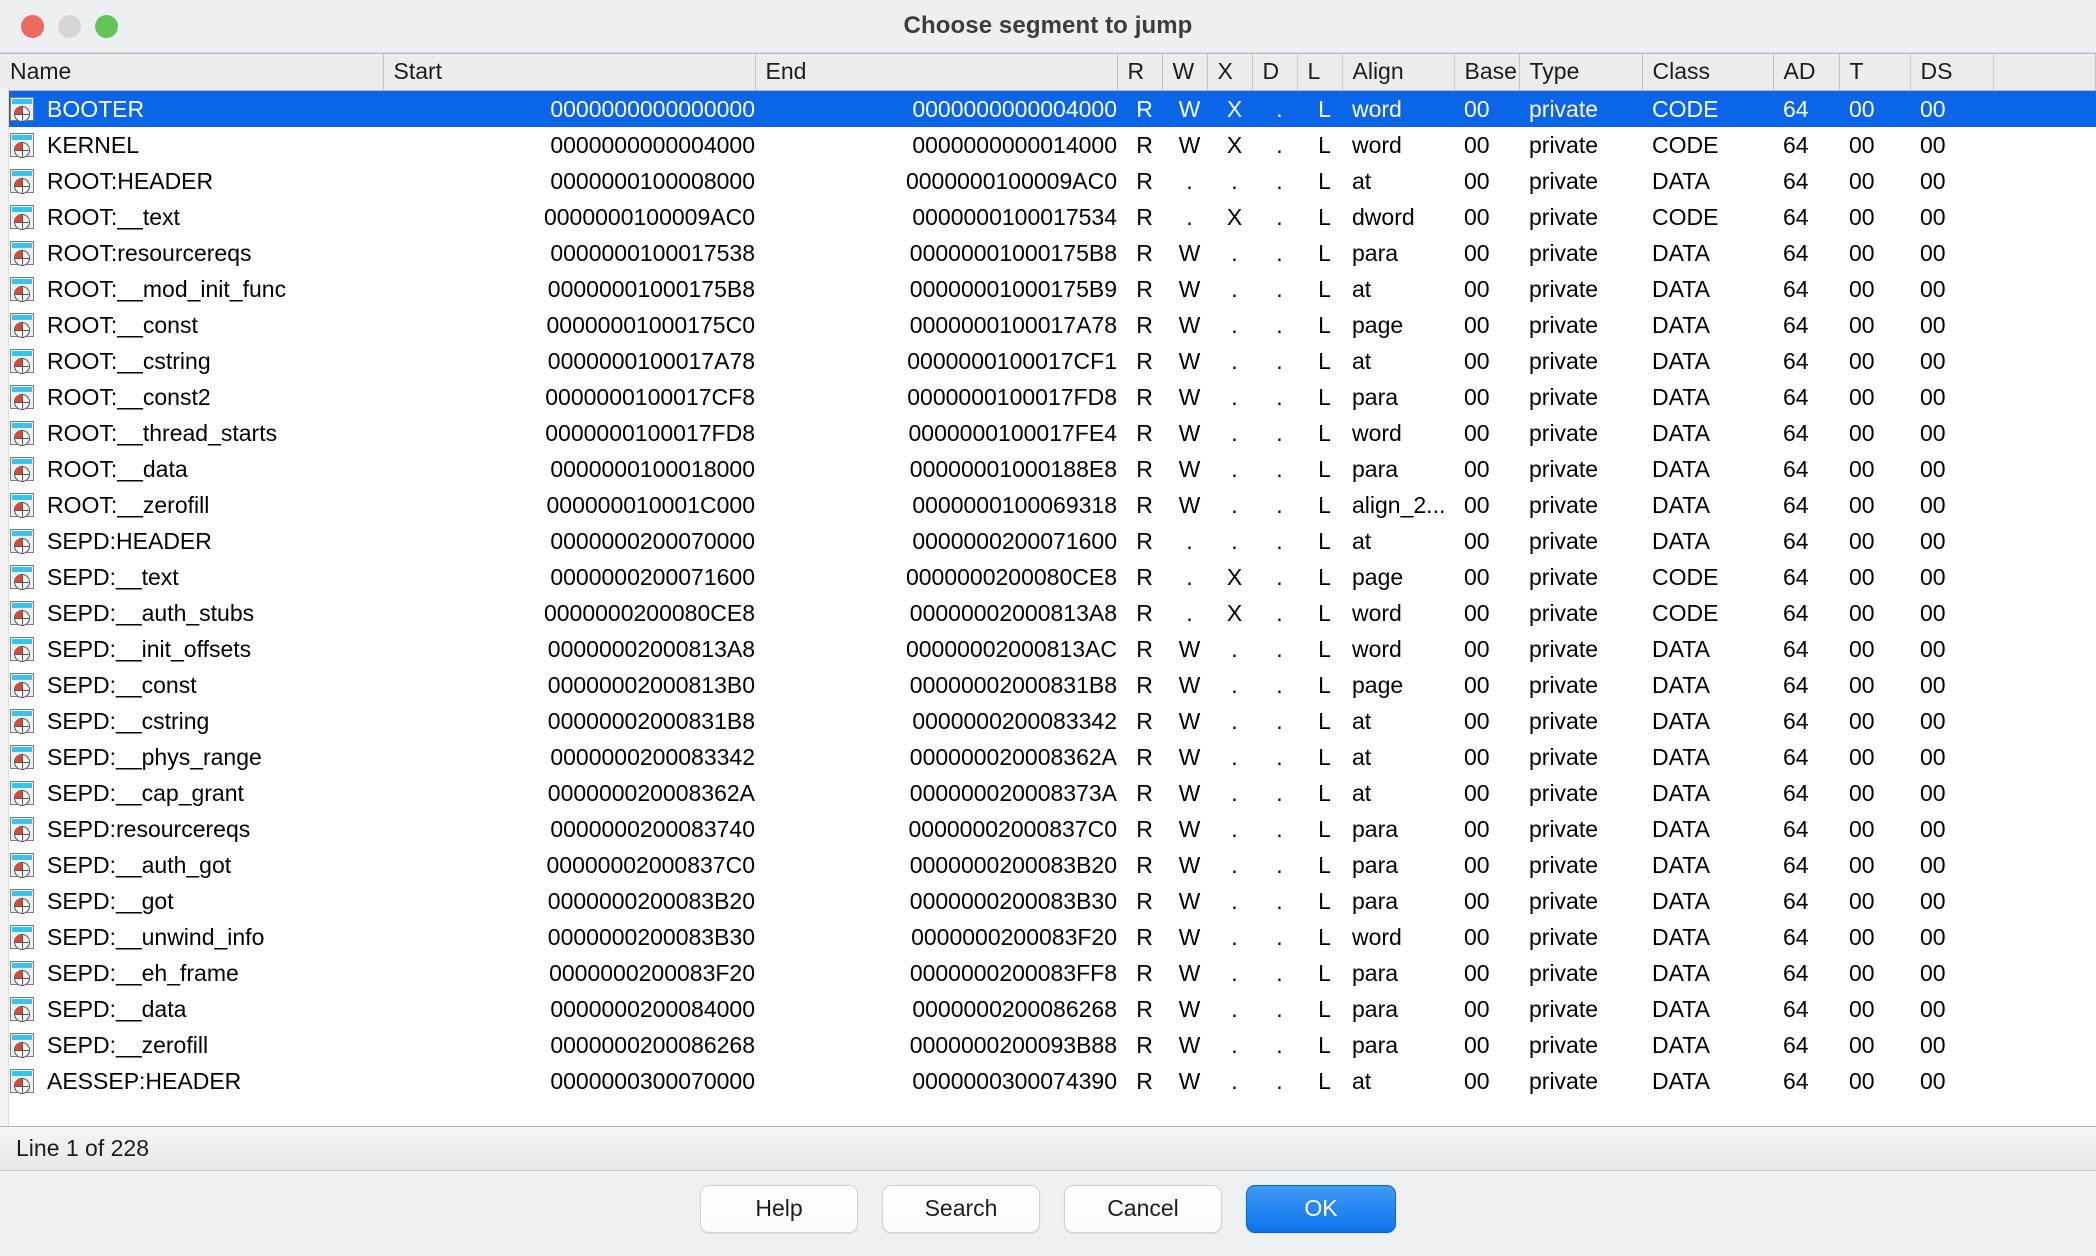 This screenshot has width=2096, height=1256. Describe the element at coordinates (1487, 72) in the screenshot. I see `column-header-base: Base` at that location.